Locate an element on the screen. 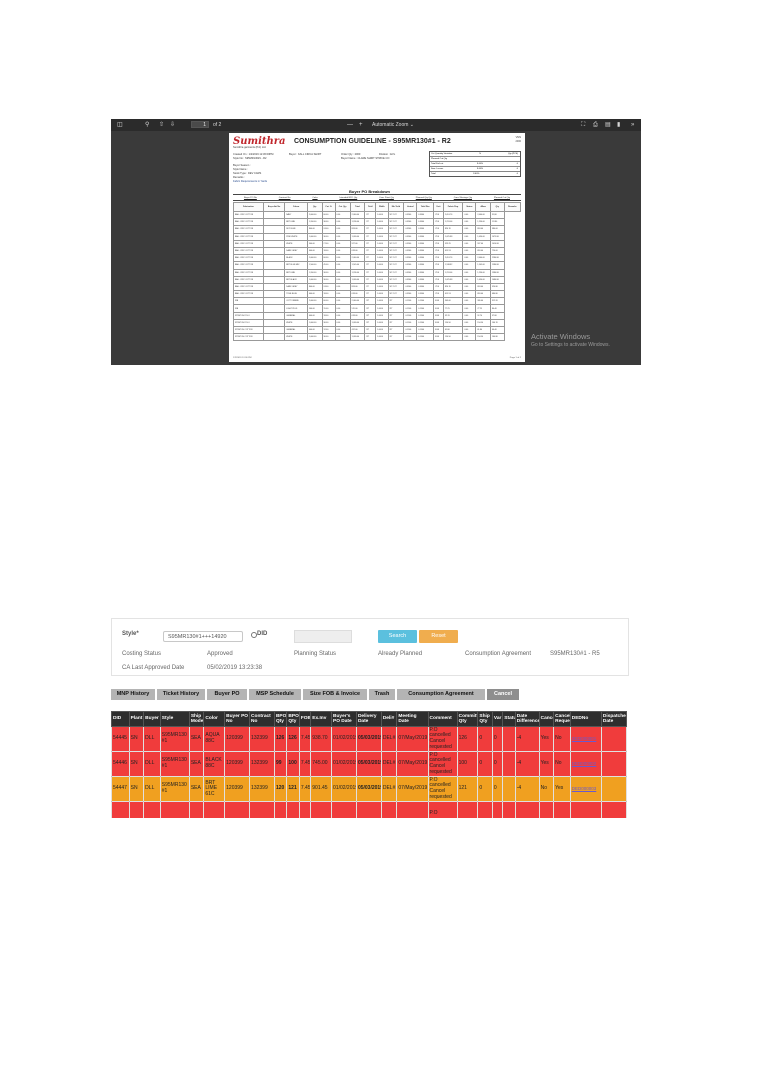  column-header: Committed Qty is located at coordinates (467, 719).